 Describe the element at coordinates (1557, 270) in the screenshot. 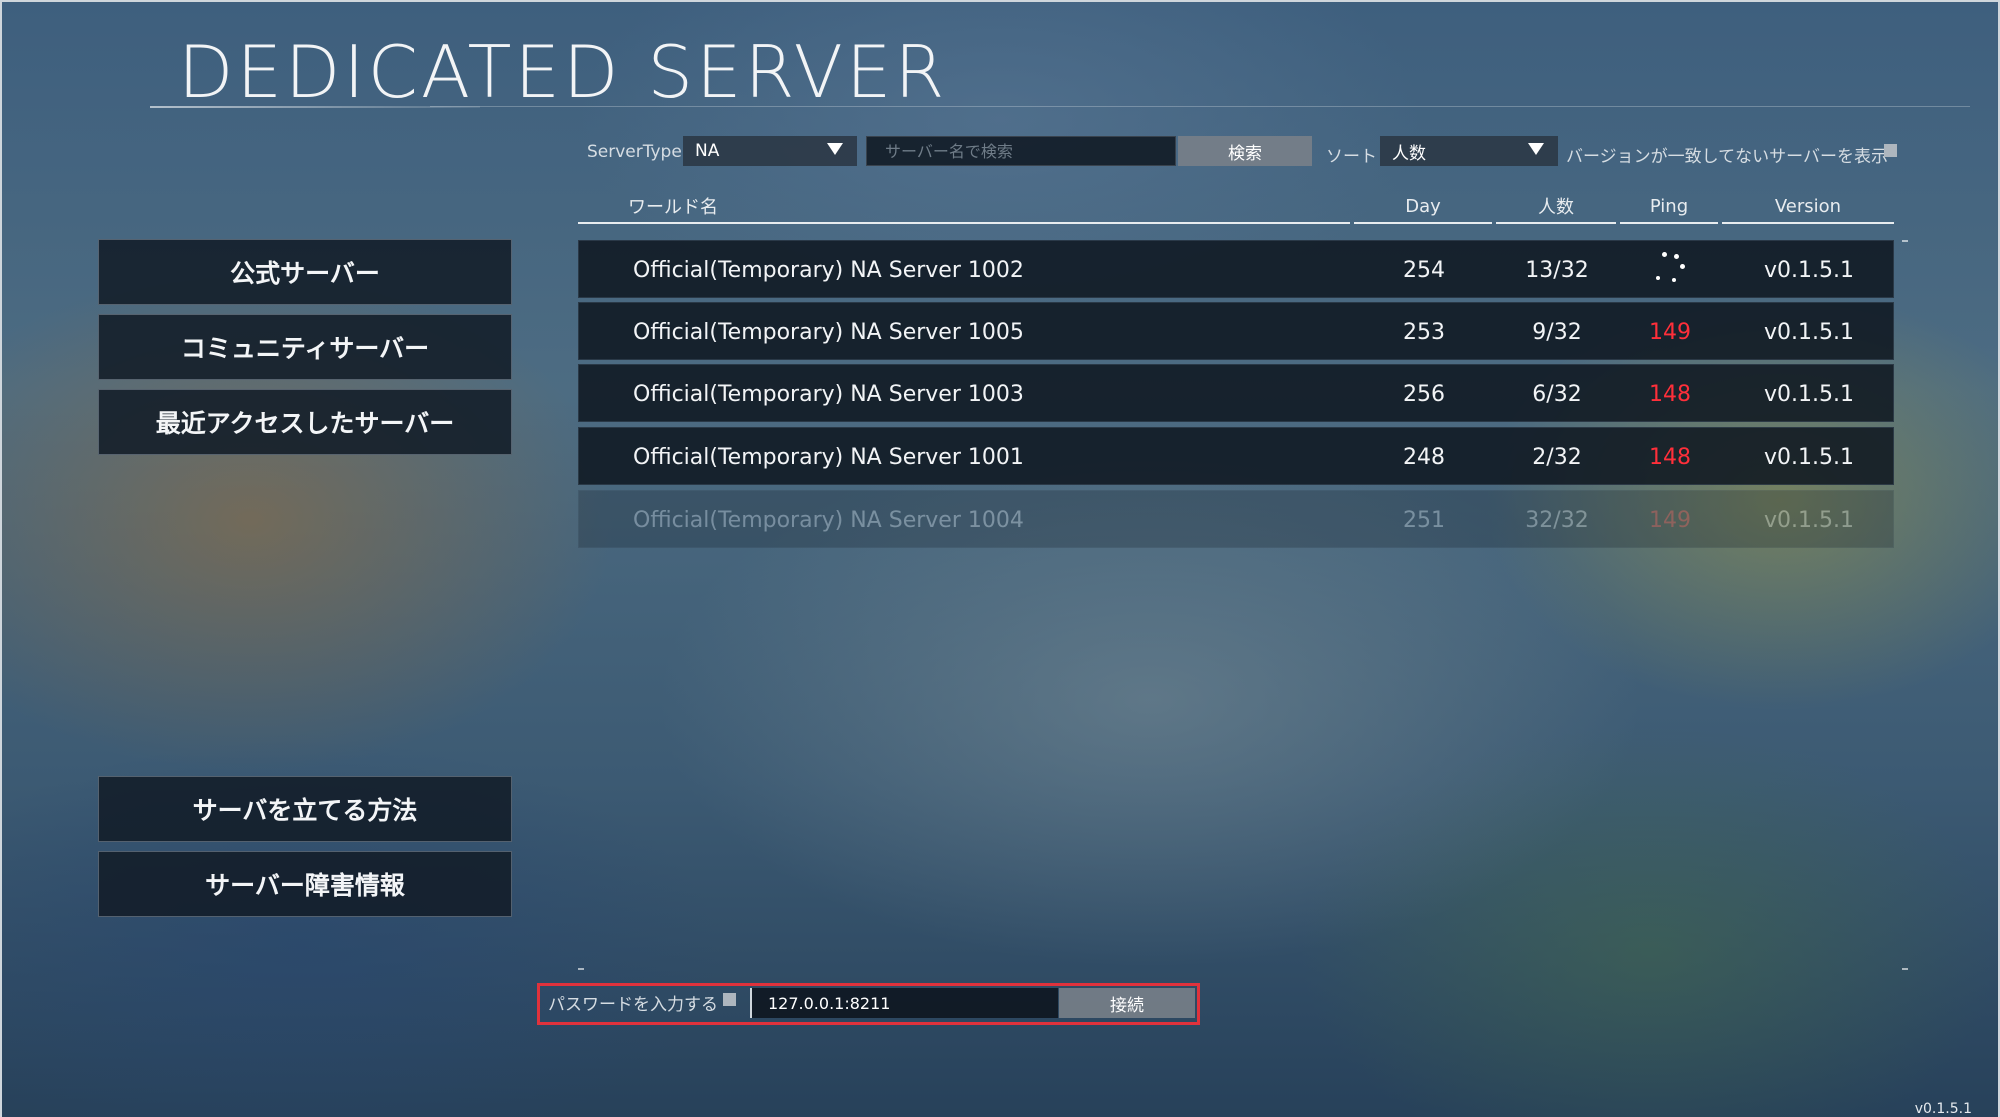

I see `server-players: 13/32` at that location.